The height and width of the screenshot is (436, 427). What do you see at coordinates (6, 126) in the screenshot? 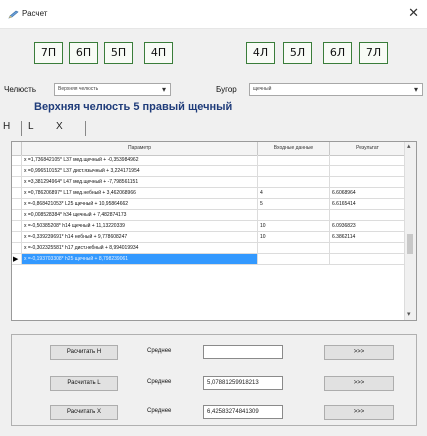
I see `tab-h: H` at bounding box center [6, 126].